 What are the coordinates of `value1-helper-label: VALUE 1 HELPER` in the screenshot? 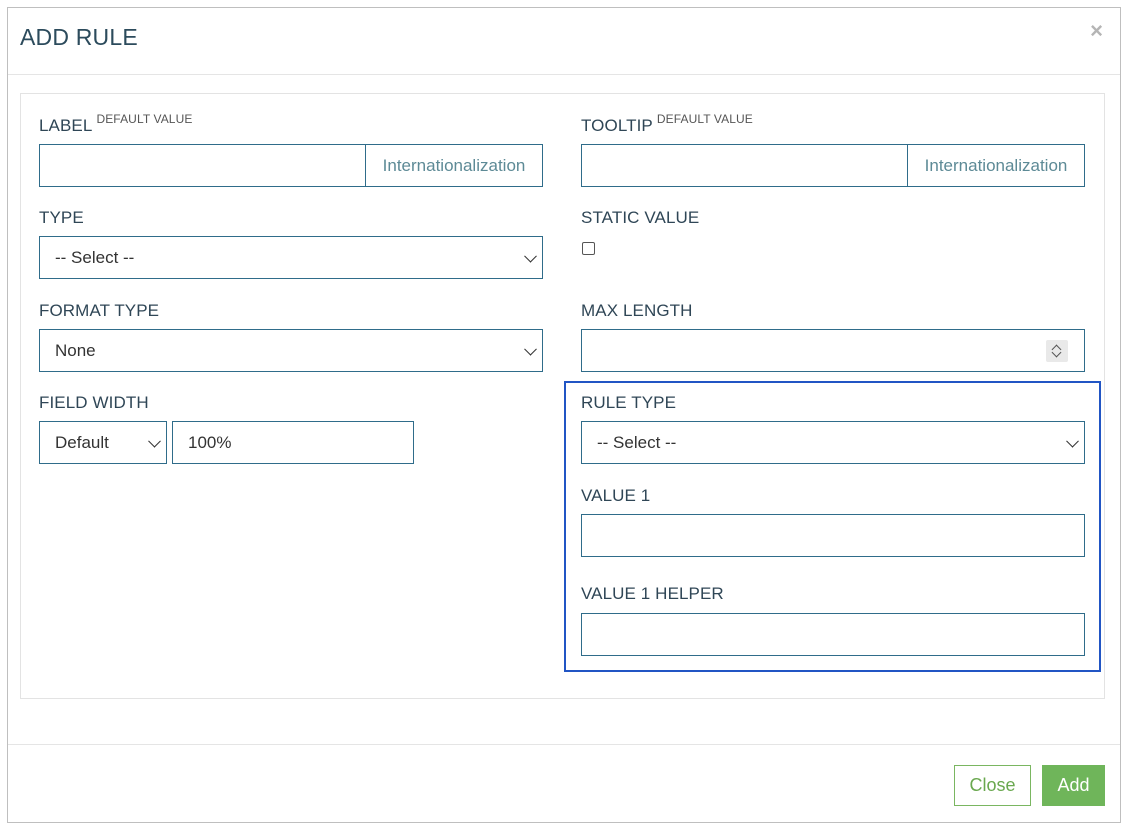 It's located at (652, 593).